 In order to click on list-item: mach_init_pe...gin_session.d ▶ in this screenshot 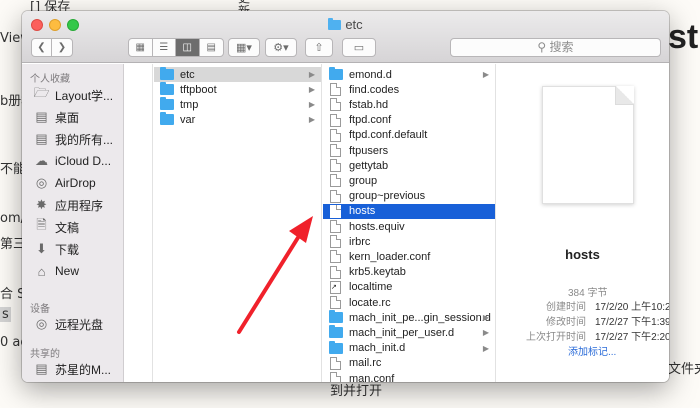, I will do `click(409, 317)`.